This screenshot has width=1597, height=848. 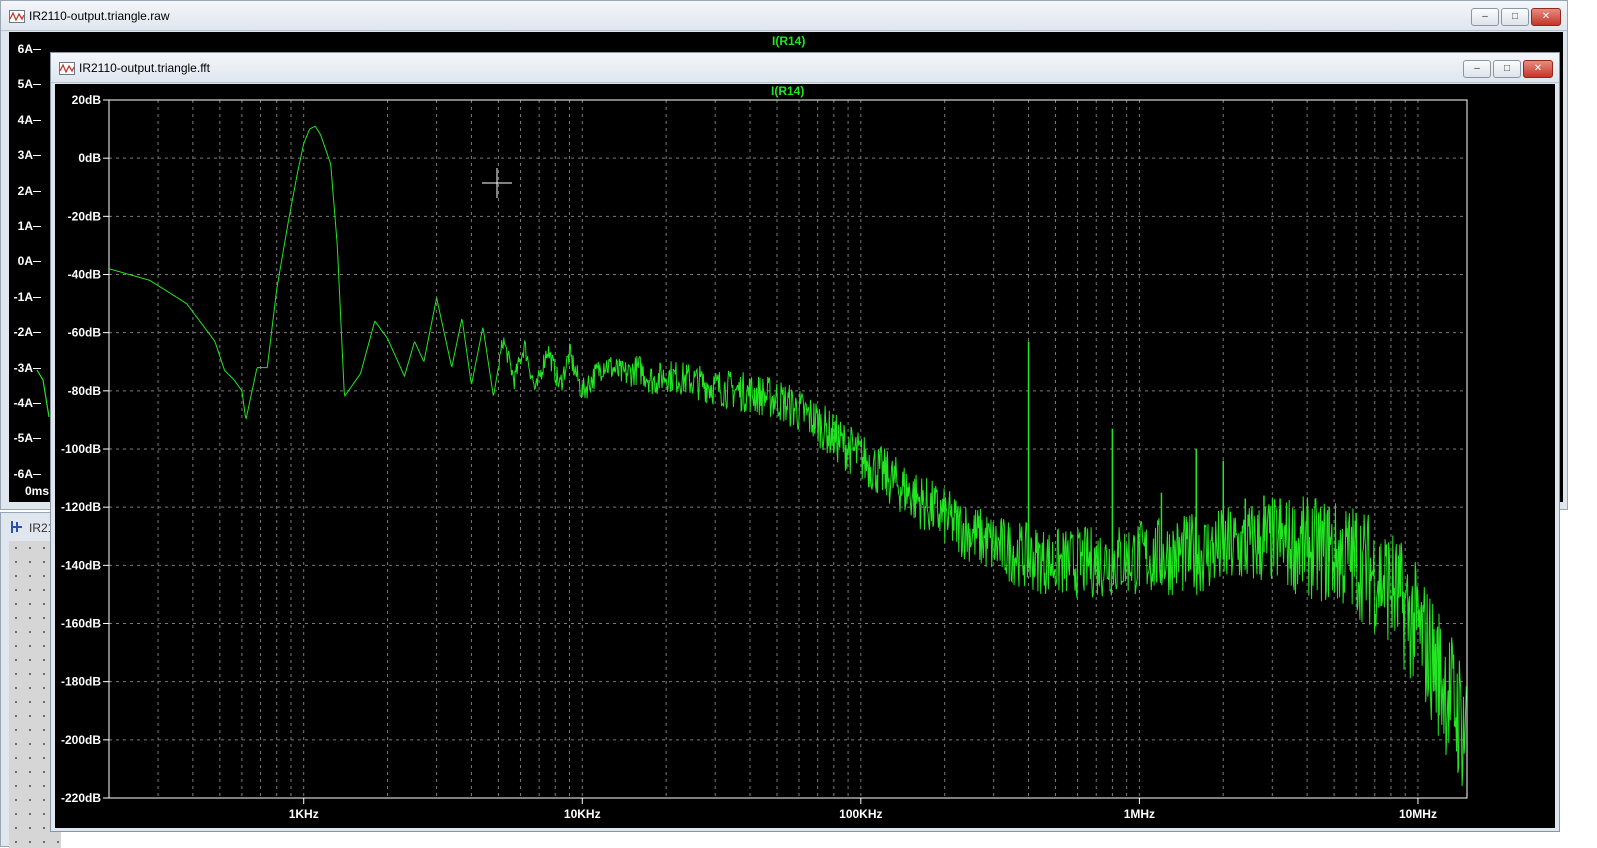 What do you see at coordinates (788, 41) in the screenshot?
I see `raw-trace-label: I(R14)` at bounding box center [788, 41].